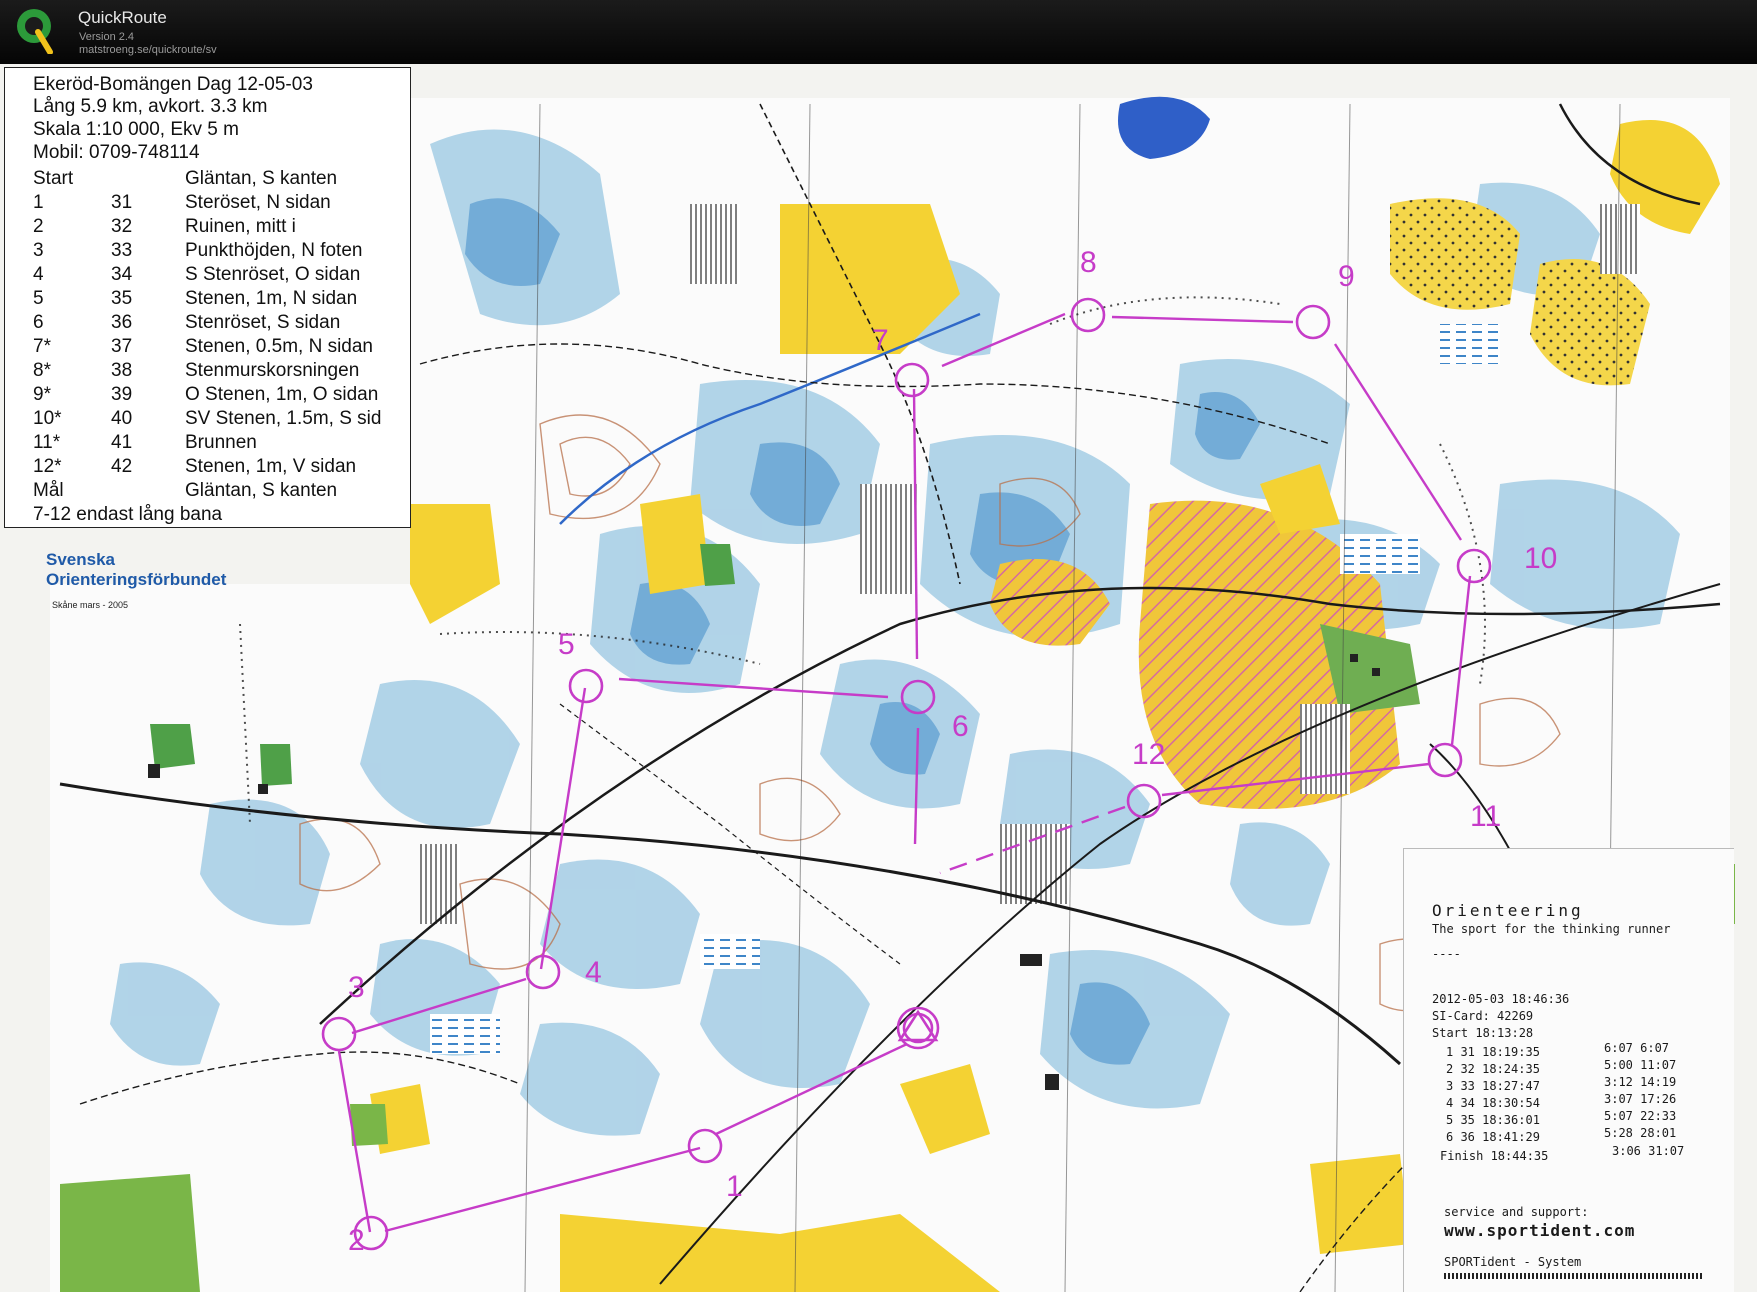  Describe the element at coordinates (1346, 276) in the screenshot. I see `control-number: 9` at that location.